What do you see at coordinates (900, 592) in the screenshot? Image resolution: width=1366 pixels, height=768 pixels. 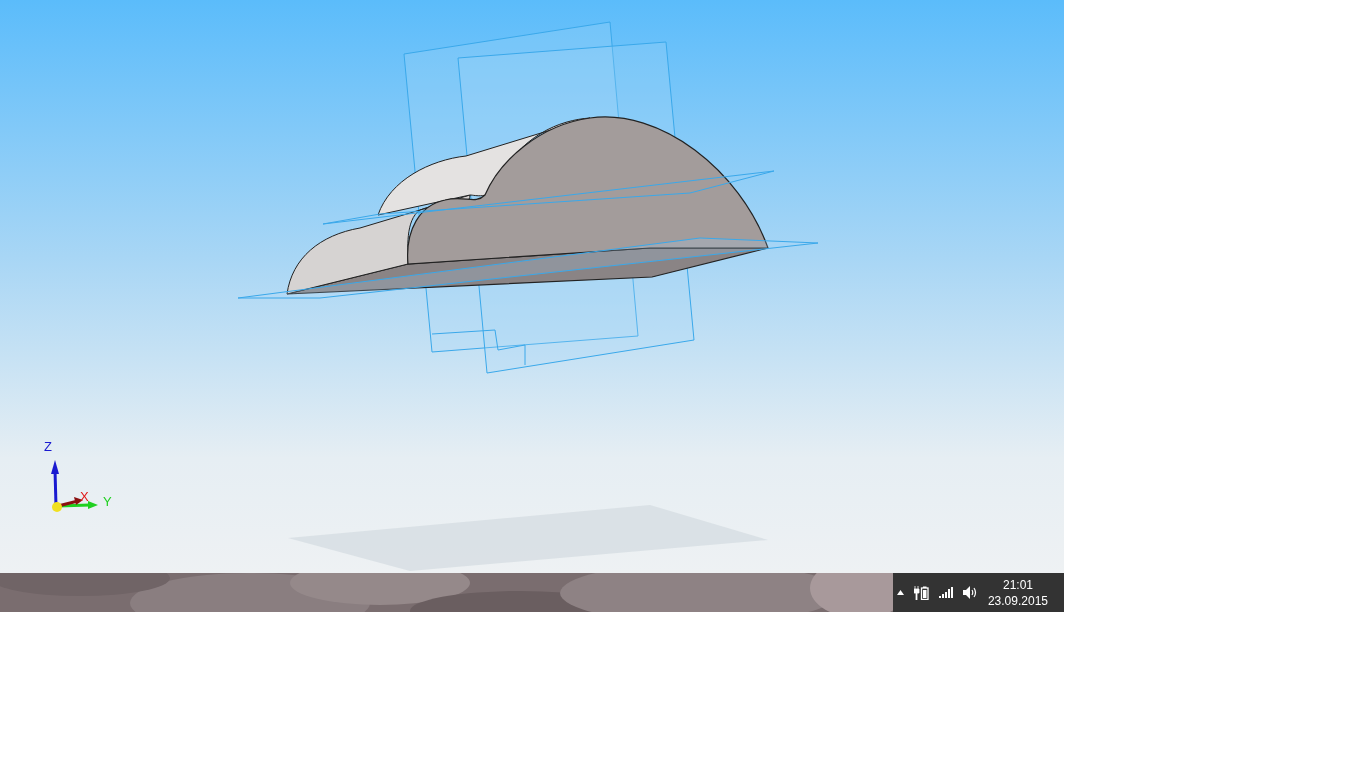 I see `chevron-up-icon` at bounding box center [900, 592].